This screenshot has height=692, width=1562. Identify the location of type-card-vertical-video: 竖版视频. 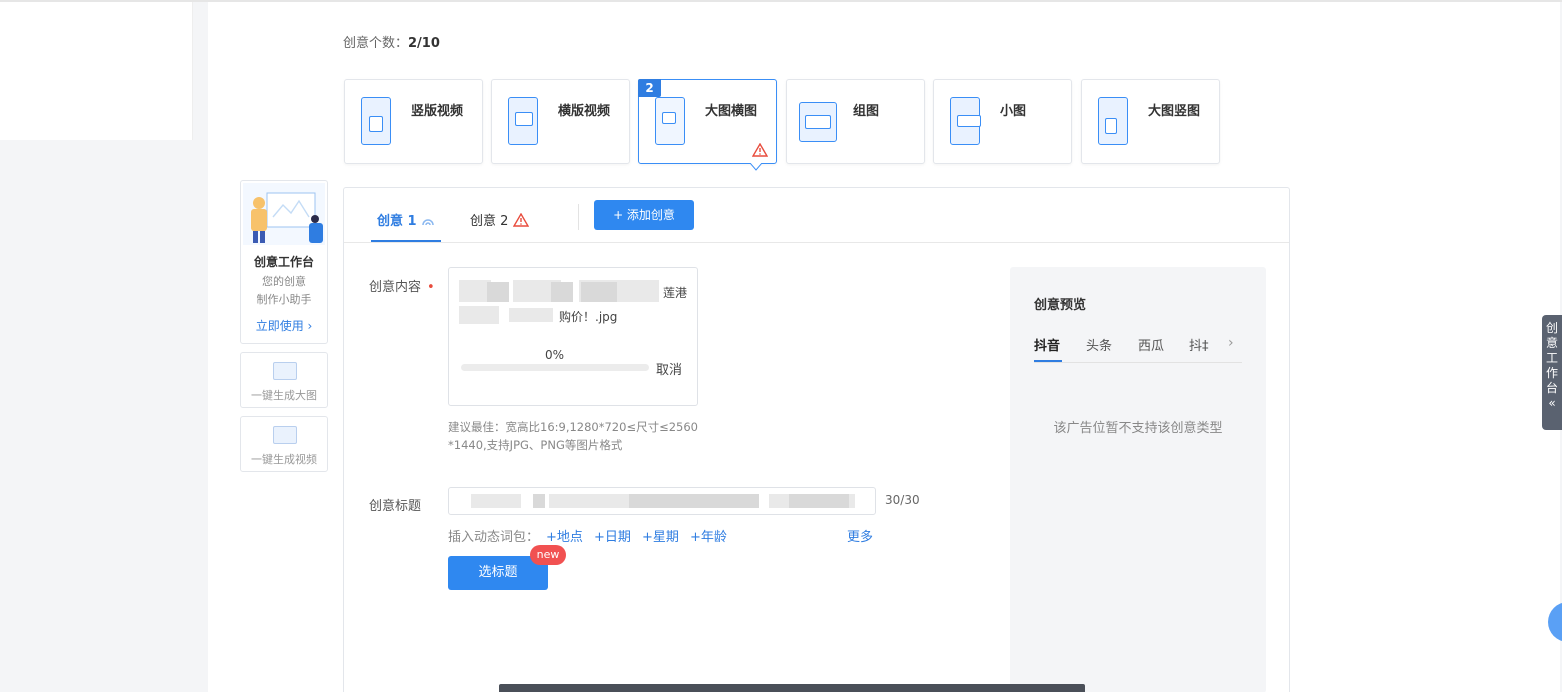
(413, 121).